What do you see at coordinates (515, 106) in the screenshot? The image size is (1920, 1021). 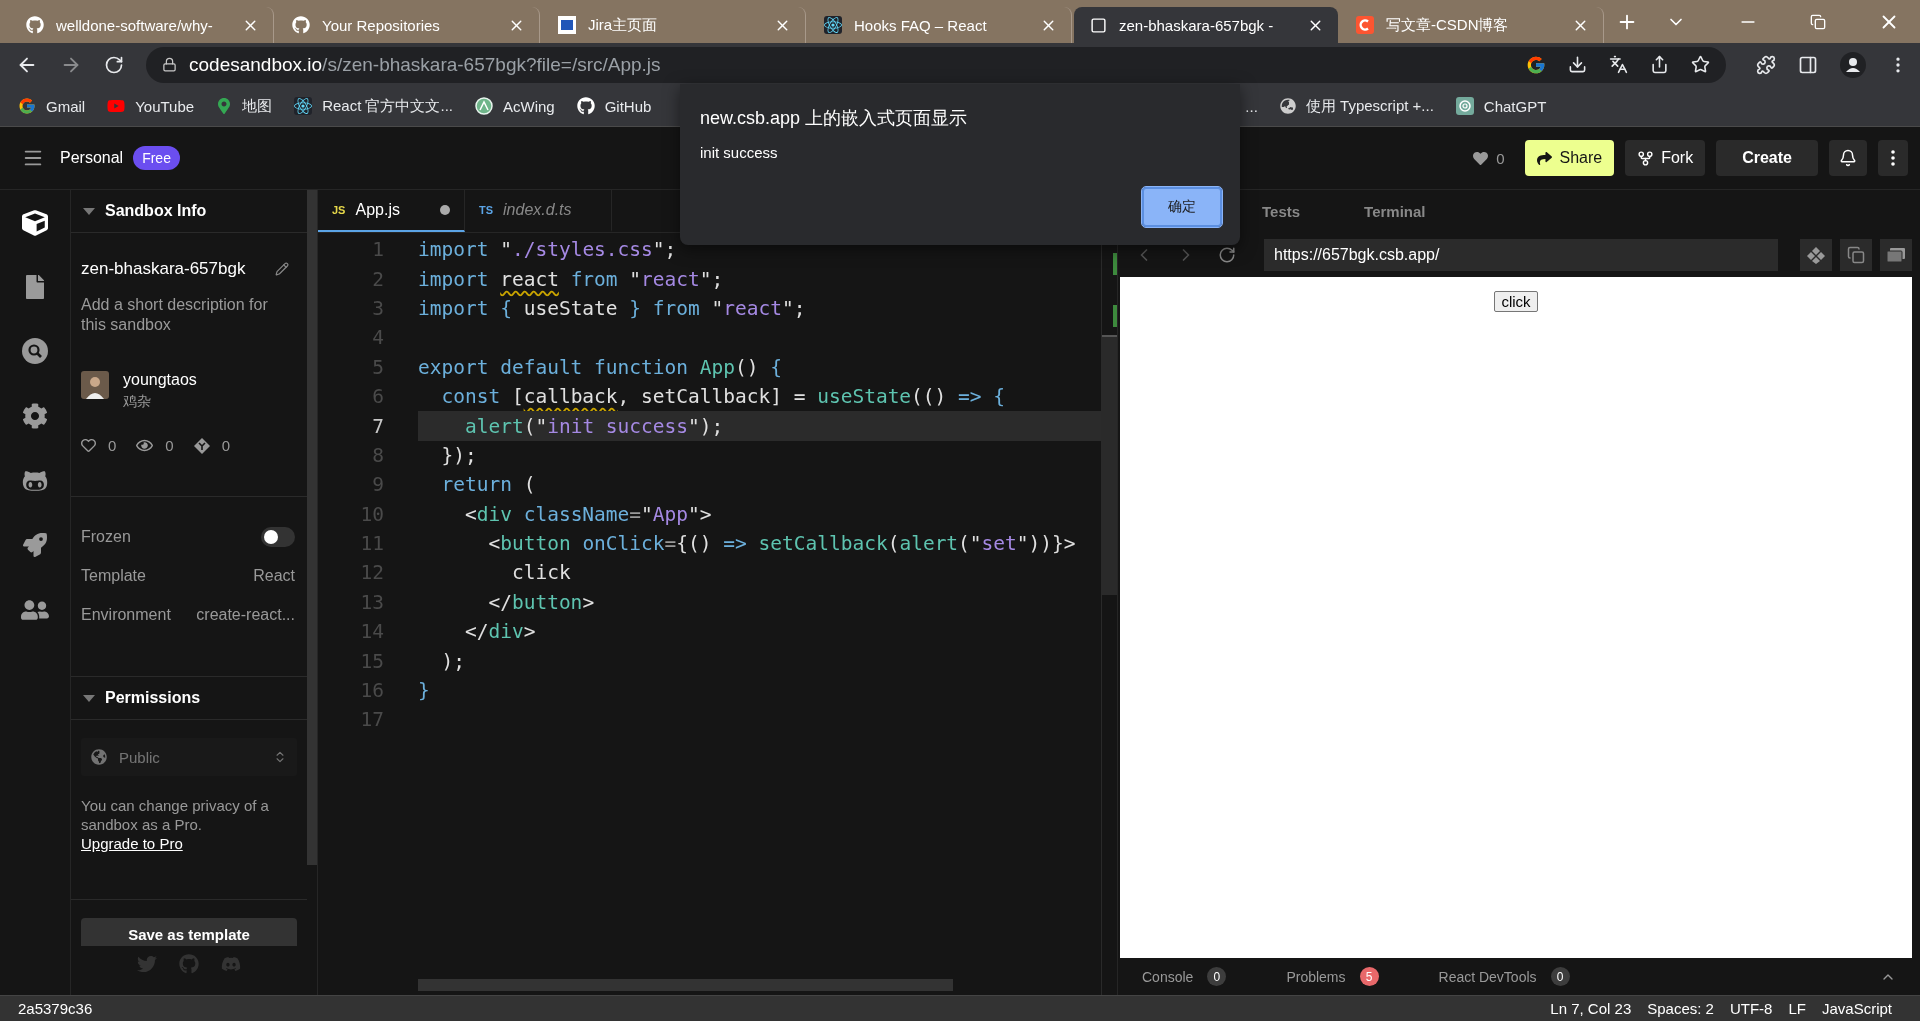 I see `bookmark: AcWing` at bounding box center [515, 106].